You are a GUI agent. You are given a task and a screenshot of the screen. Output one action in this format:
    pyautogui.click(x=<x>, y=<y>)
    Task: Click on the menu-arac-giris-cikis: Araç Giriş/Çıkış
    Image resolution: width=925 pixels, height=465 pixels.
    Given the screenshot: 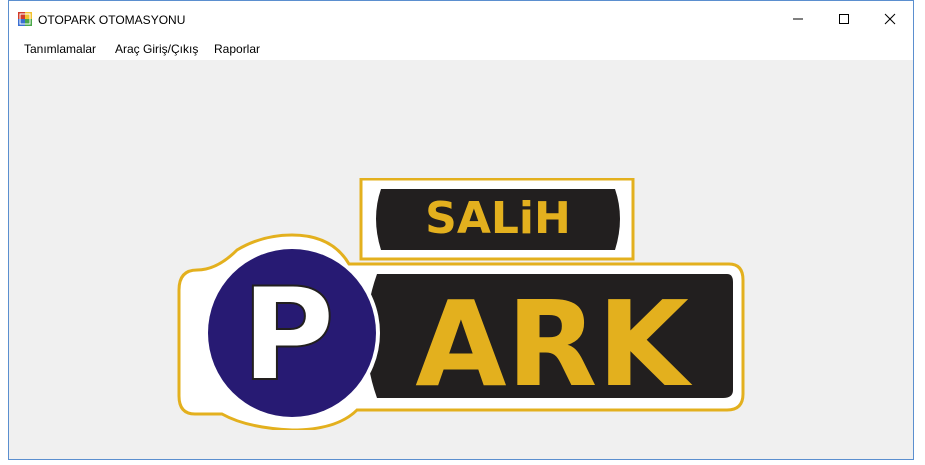 What is the action you would take?
    pyautogui.click(x=156, y=49)
    